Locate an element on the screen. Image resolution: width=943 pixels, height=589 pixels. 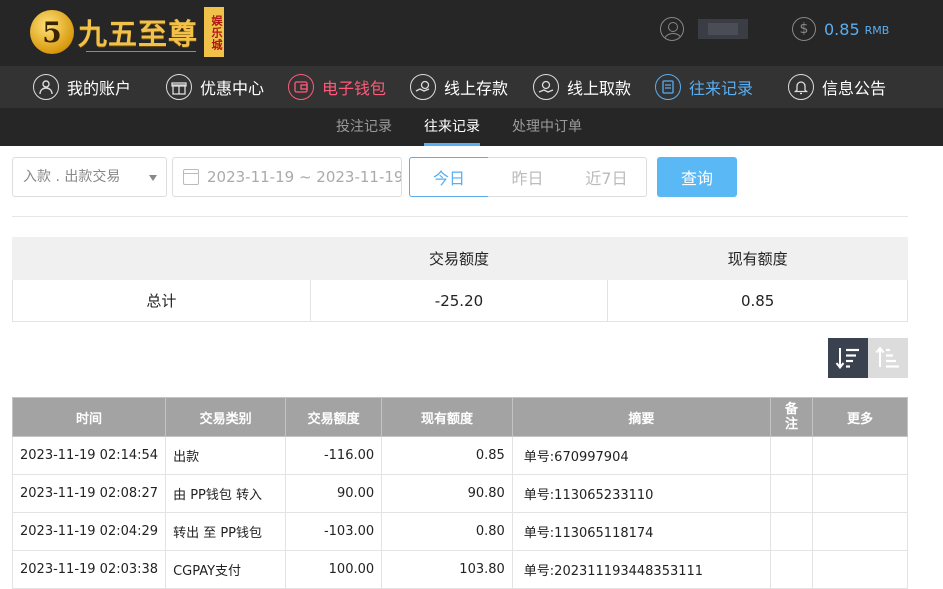
summary-header-empty is located at coordinates (161, 258).